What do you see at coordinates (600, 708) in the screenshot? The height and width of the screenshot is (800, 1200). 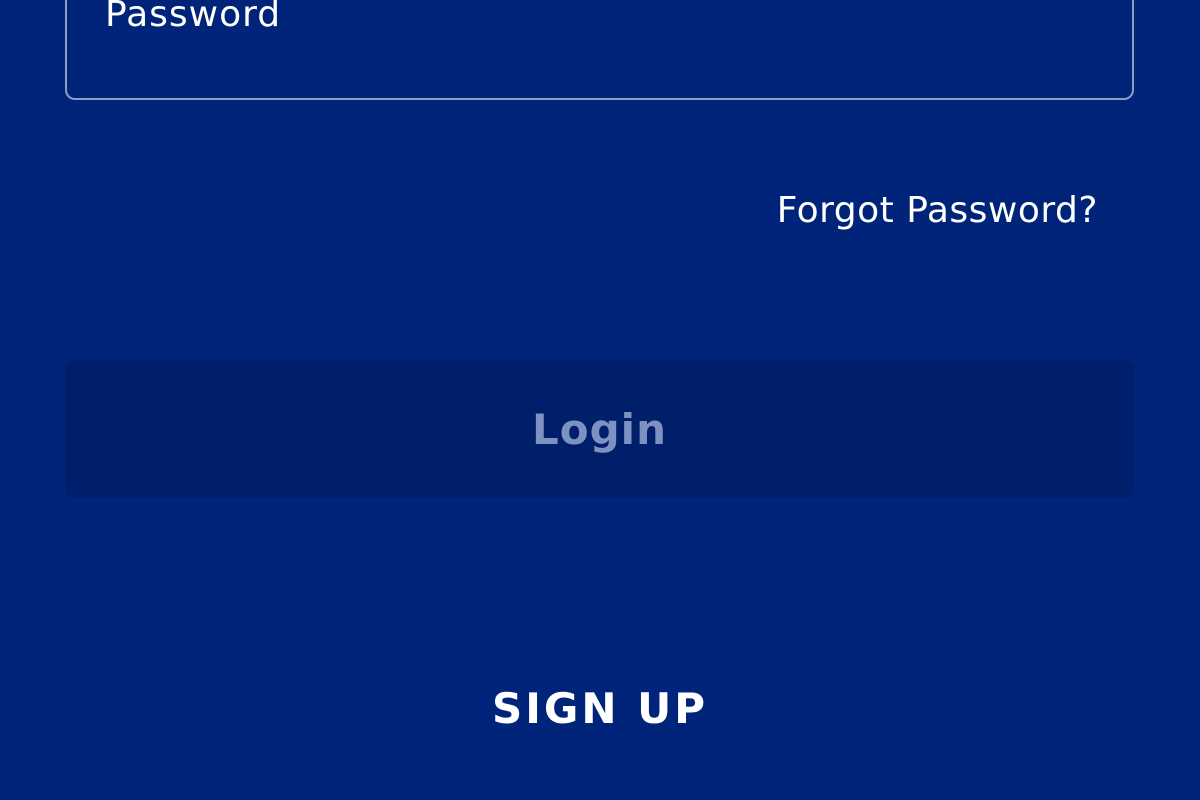 I see `sign-up-link: SIGN UP` at bounding box center [600, 708].